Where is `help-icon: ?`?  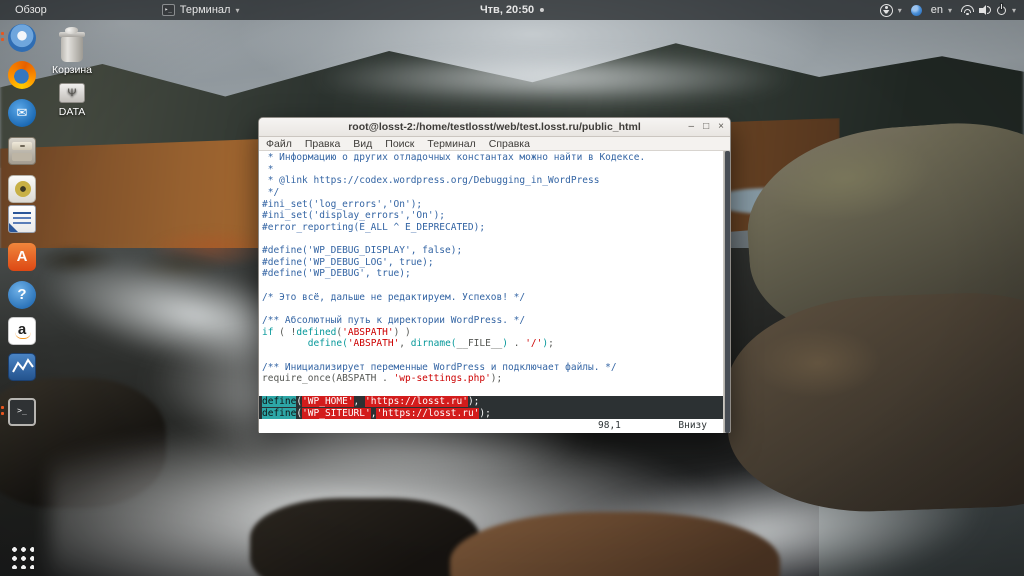
help-icon: ? is located at coordinates (22, 295).